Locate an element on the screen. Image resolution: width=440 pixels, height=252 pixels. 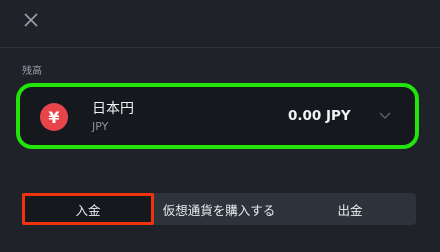
action-bar: 入金 仮想通貨を購入する 出金 is located at coordinates (219, 209).